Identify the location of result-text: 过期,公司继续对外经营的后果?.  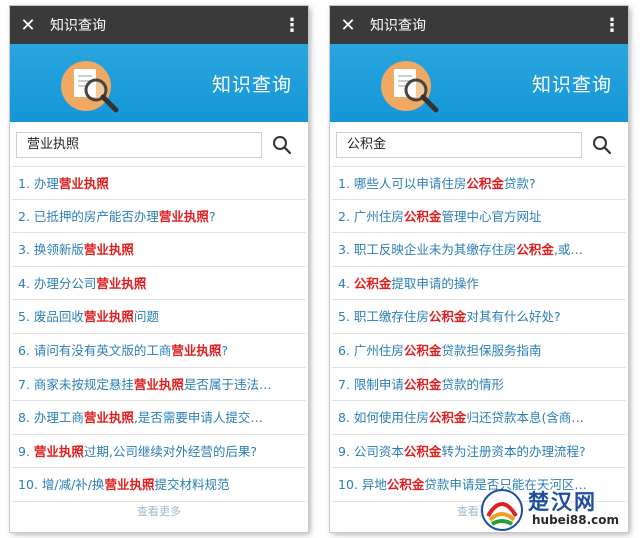
(170, 451).